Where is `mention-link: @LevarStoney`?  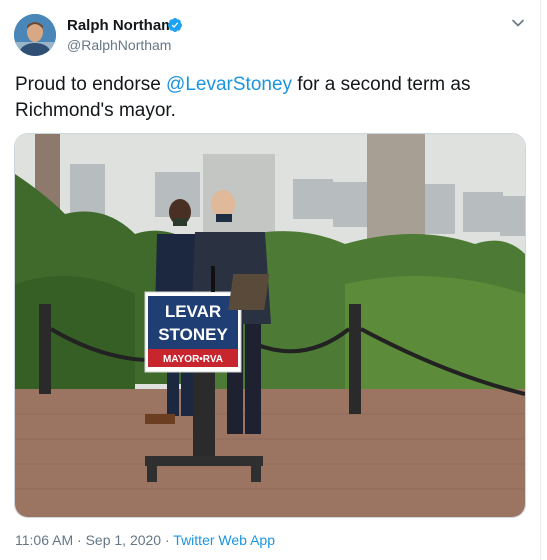 mention-link: @LevarStoney is located at coordinates (229, 84).